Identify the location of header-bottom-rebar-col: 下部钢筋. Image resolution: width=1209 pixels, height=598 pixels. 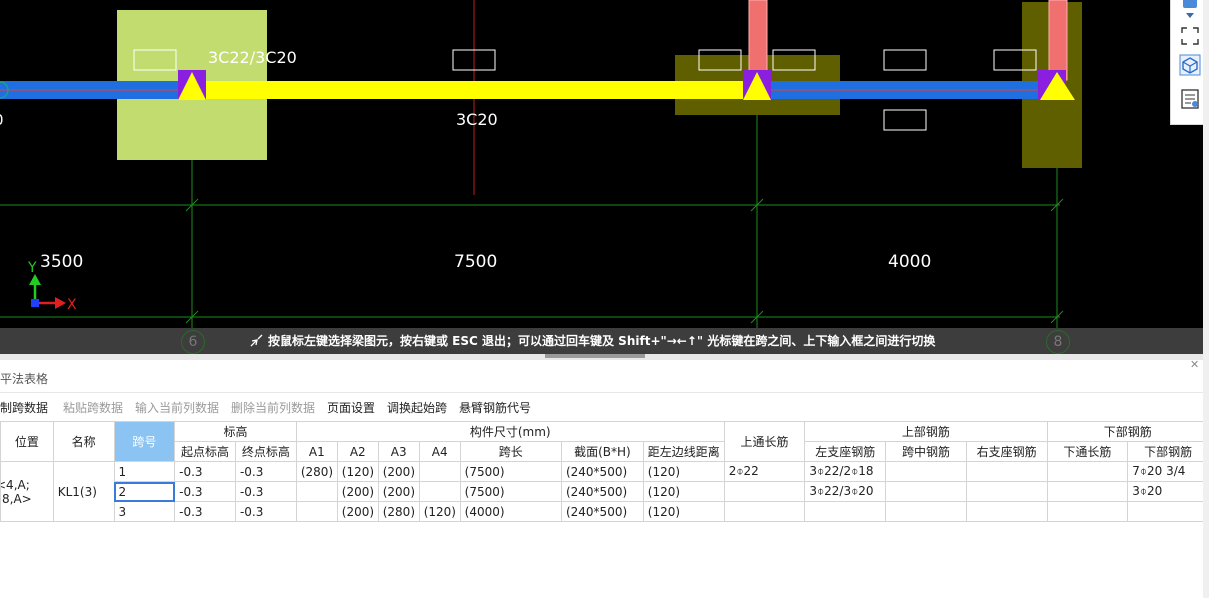
(1168, 451).